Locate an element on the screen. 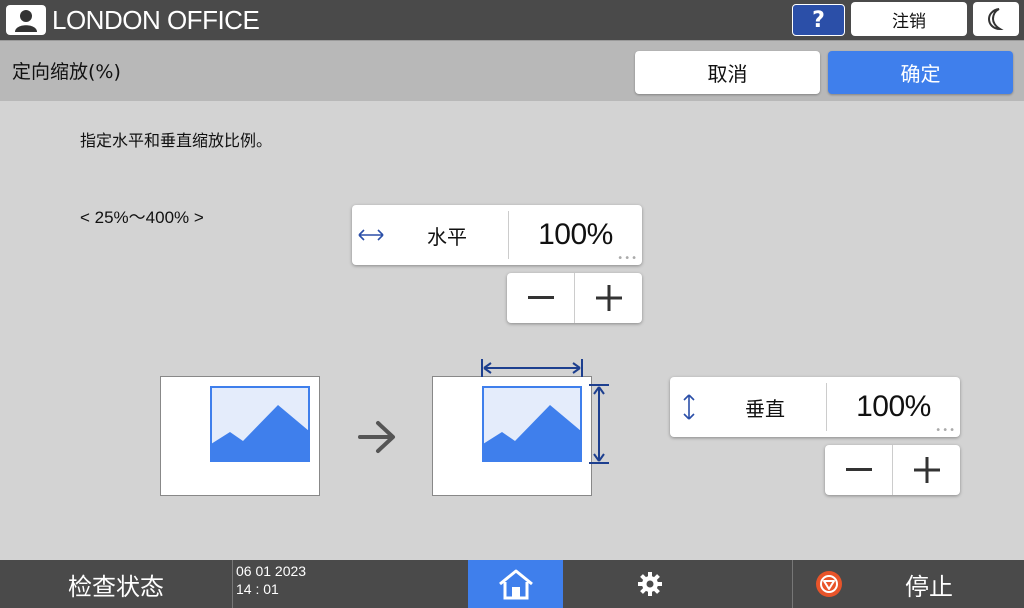  horizontal-minus-button is located at coordinates (540, 298).